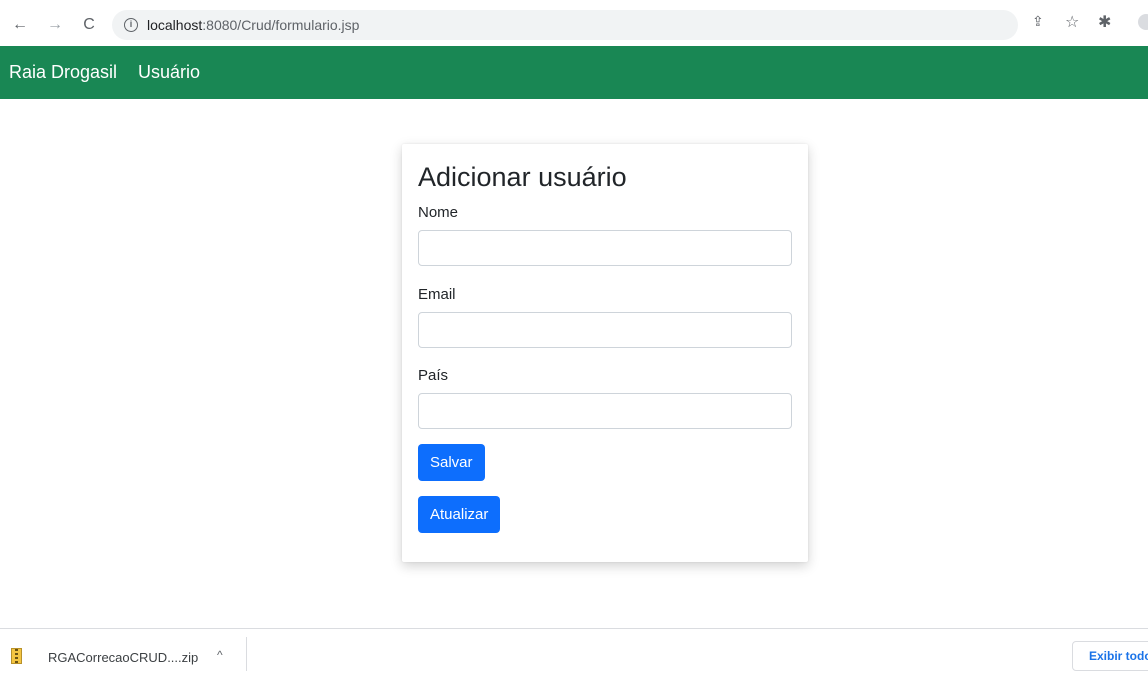 Image resolution: width=1148 pixels, height=678 pixels. Describe the element at coordinates (220, 655) in the screenshot. I see `chevron-up-icon: ^` at that location.